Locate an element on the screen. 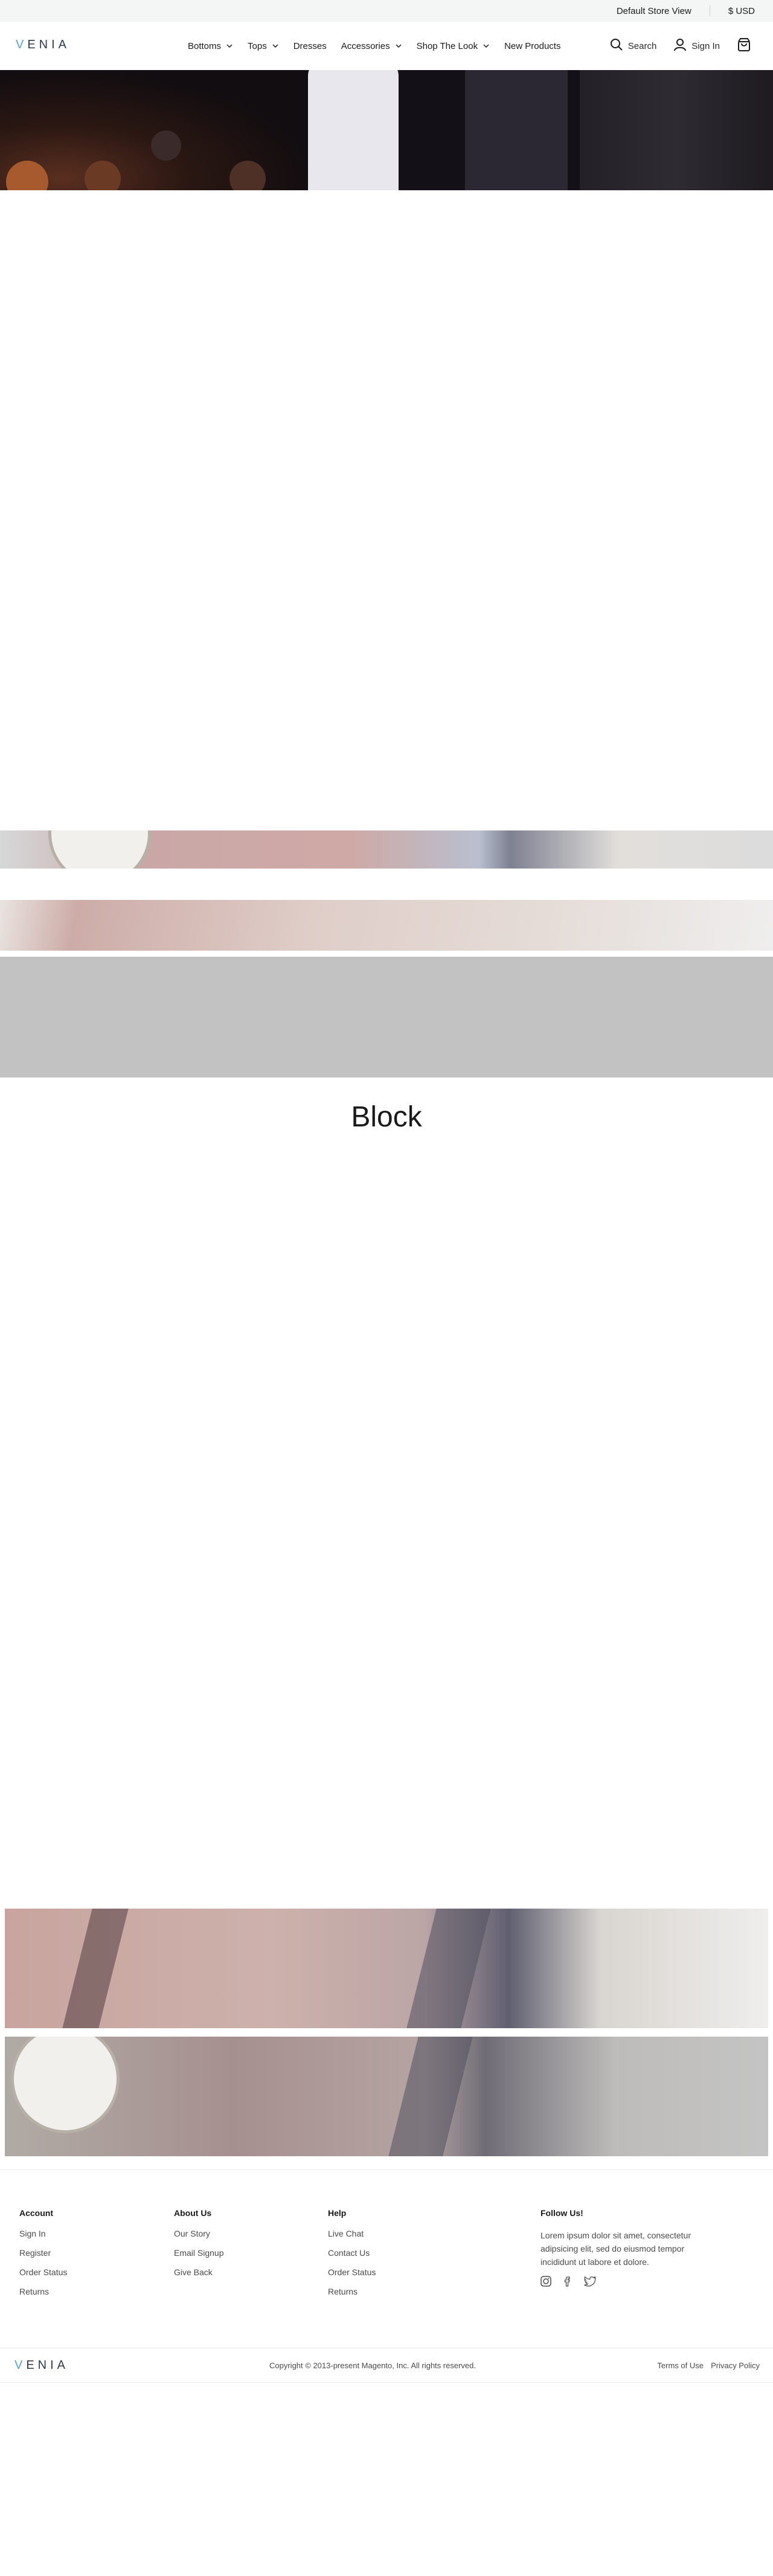 The height and width of the screenshot is (2576, 773). footer-heading: About Us is located at coordinates (193, 2213).